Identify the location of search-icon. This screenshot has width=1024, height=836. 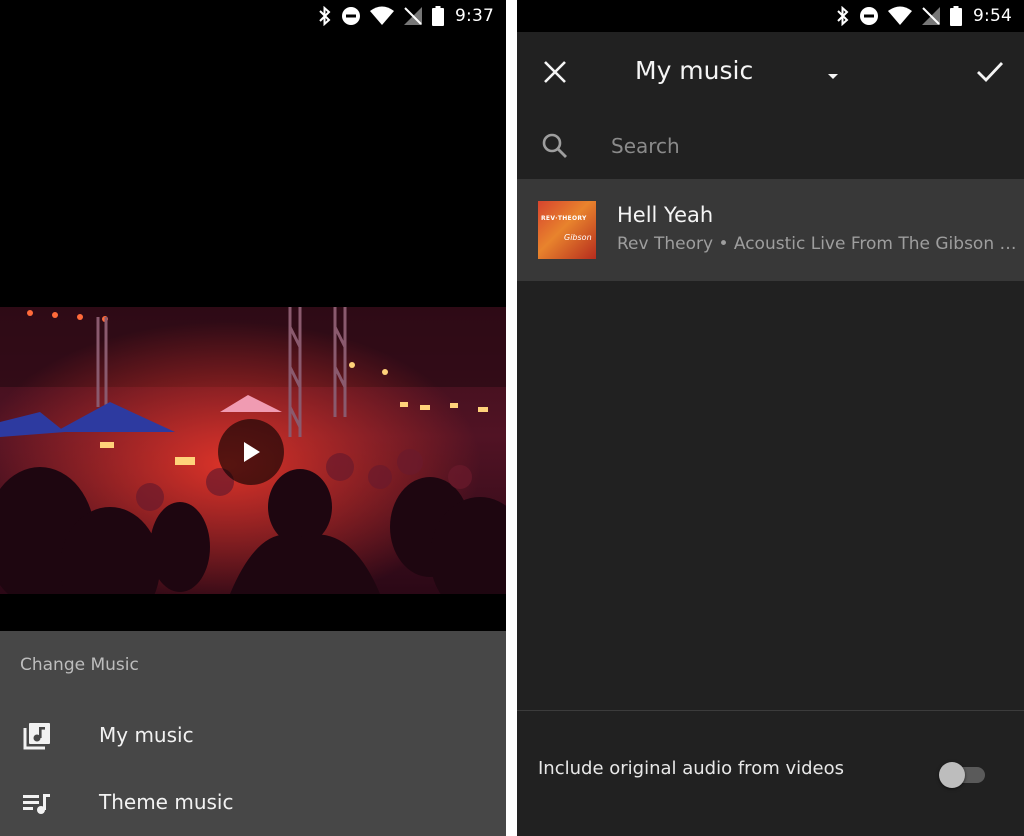
(554, 145).